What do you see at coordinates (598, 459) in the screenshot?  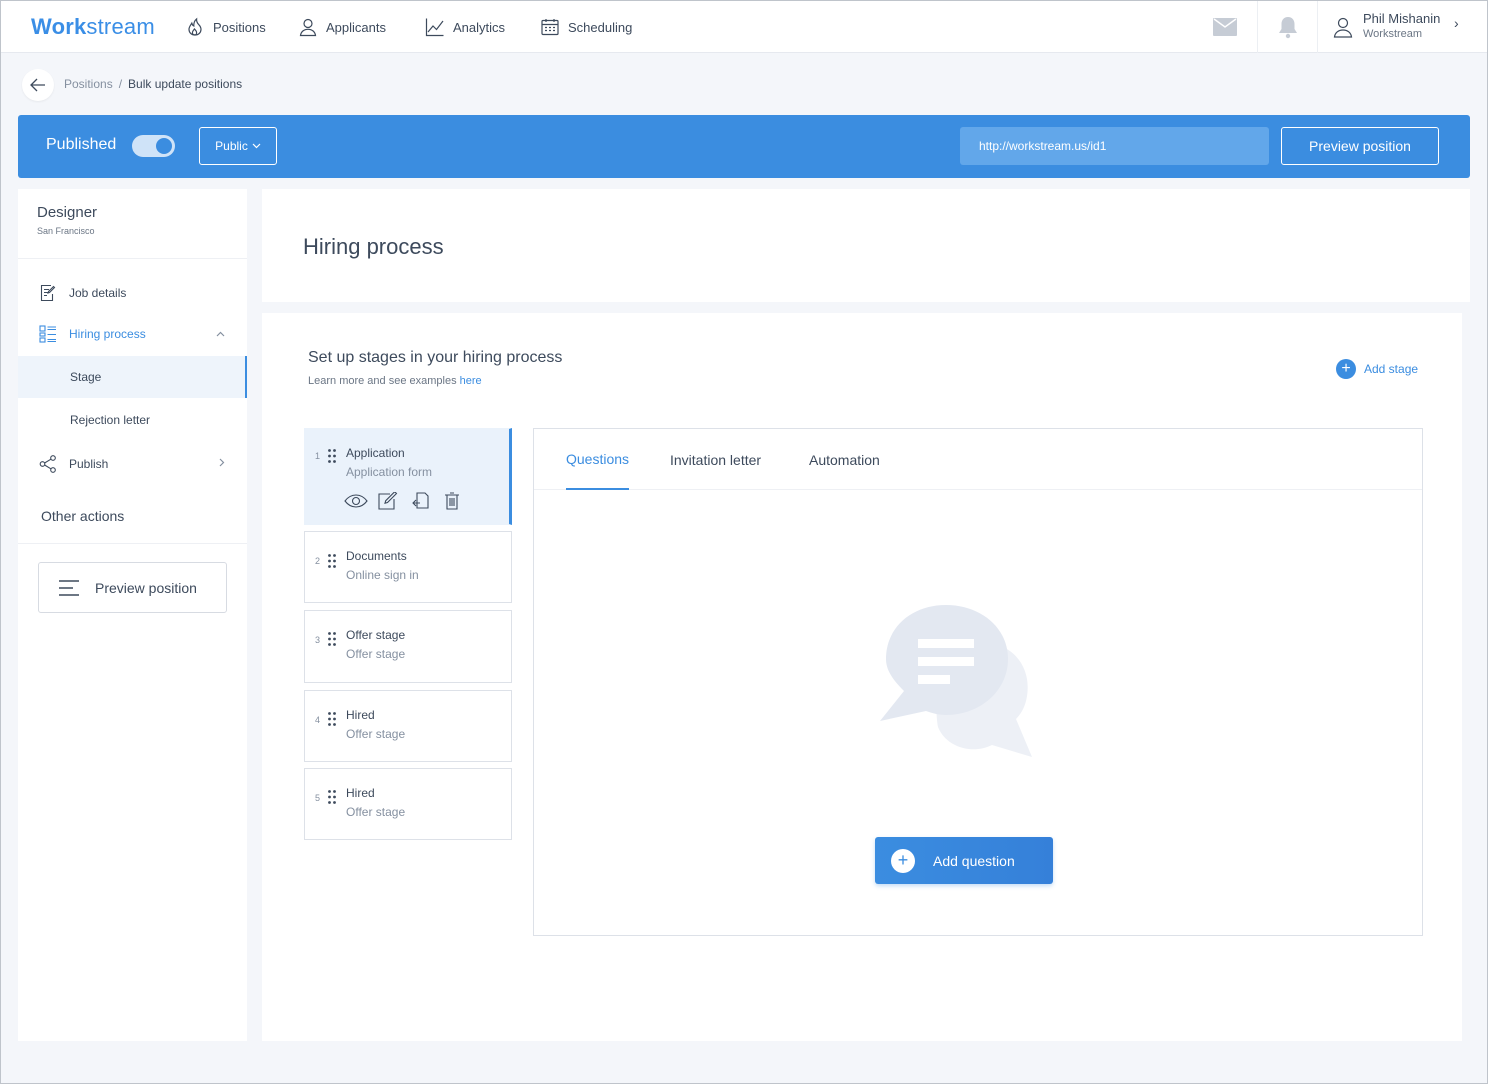 I see `tab-questions: Questions` at bounding box center [598, 459].